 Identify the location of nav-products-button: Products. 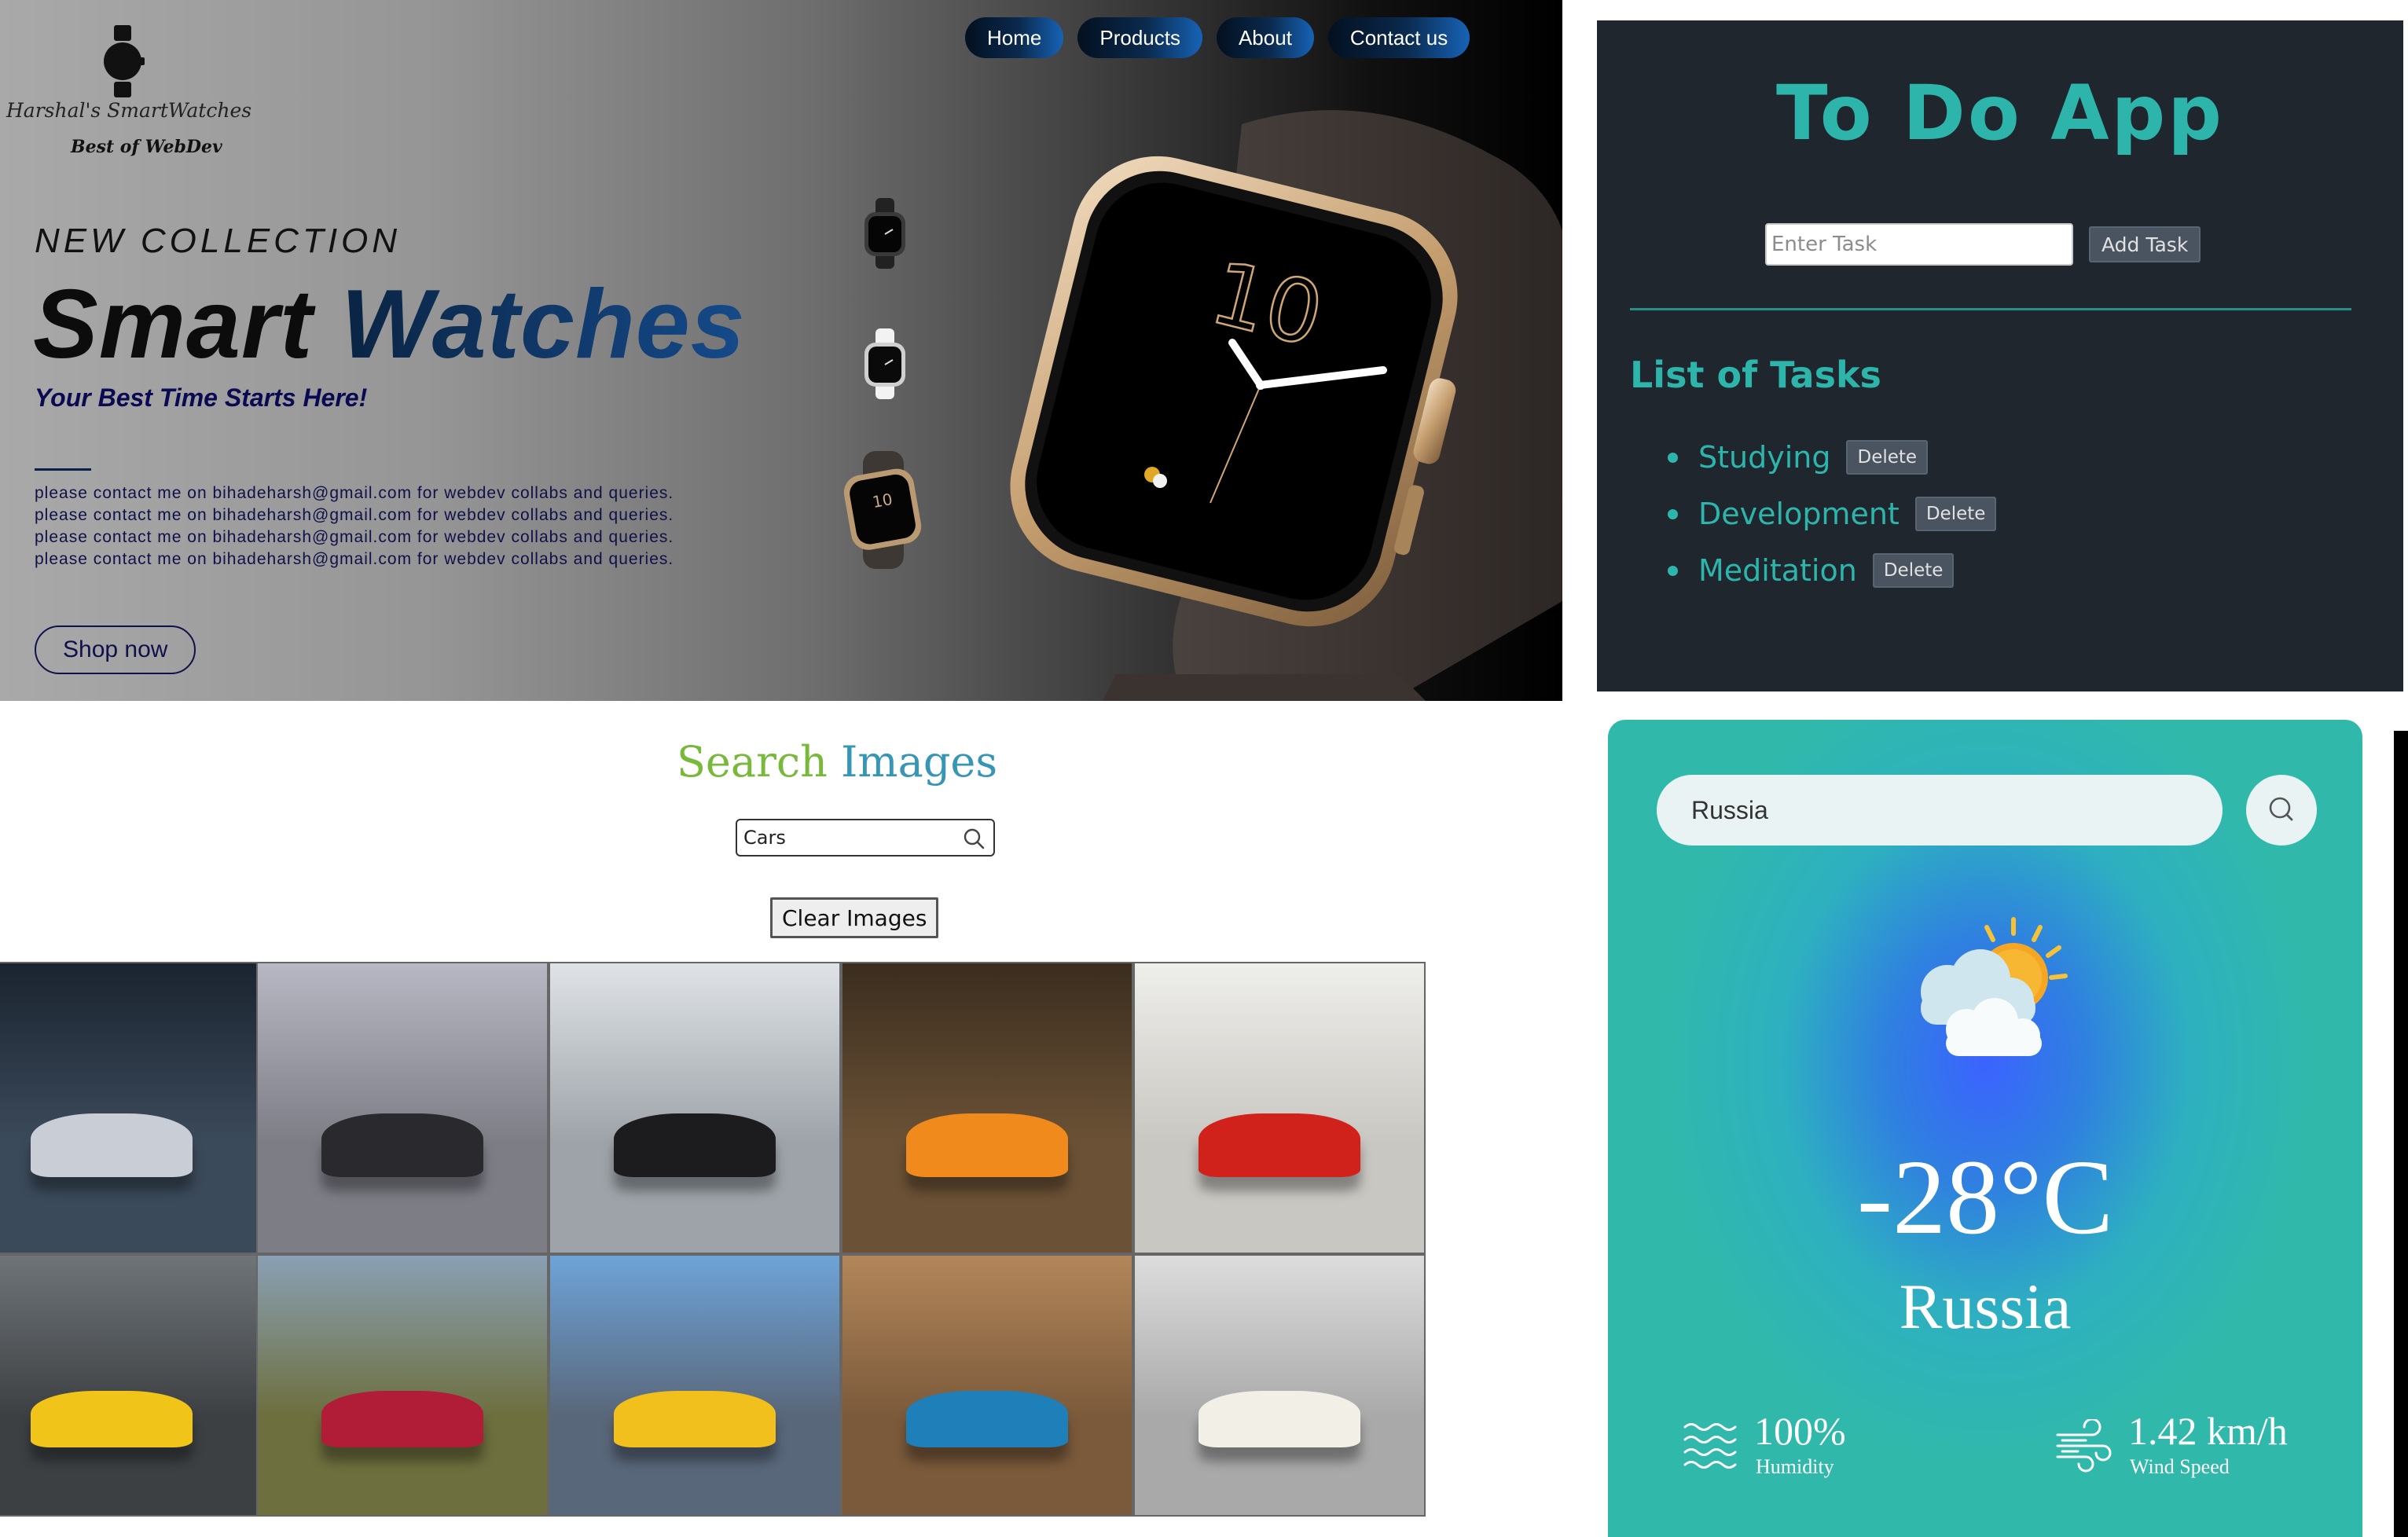
(1139, 37).